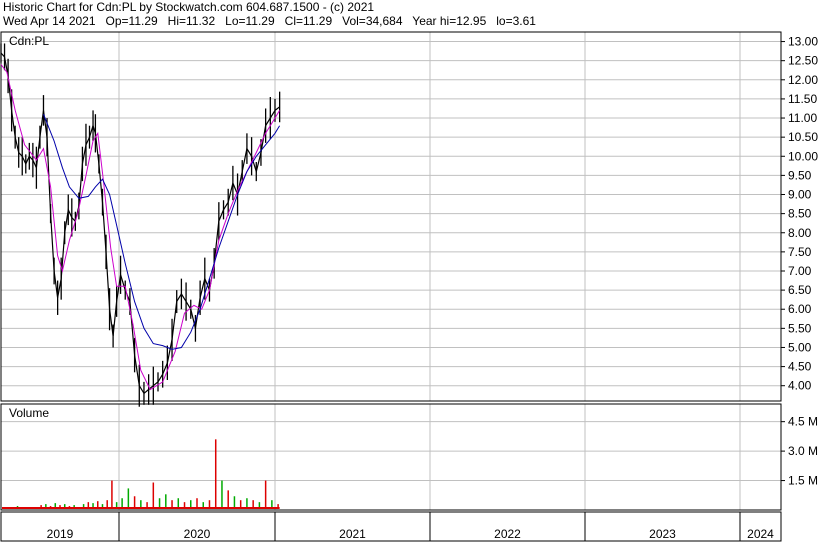 The image size is (830, 543). I want to click on x-axis-label: 2020, so click(197, 534).